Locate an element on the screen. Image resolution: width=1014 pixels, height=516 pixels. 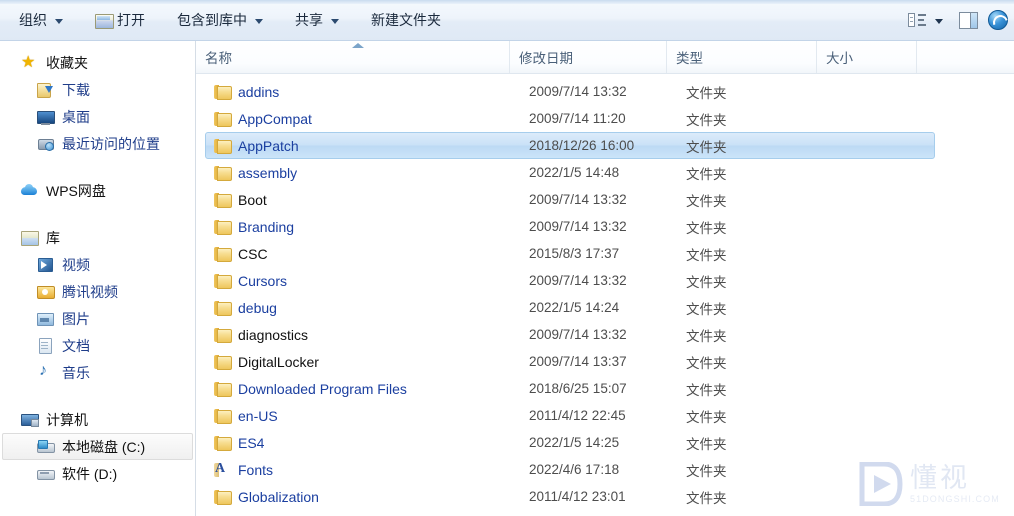
sidebar-item-videos: 视频 is located at coordinates (97, 264).